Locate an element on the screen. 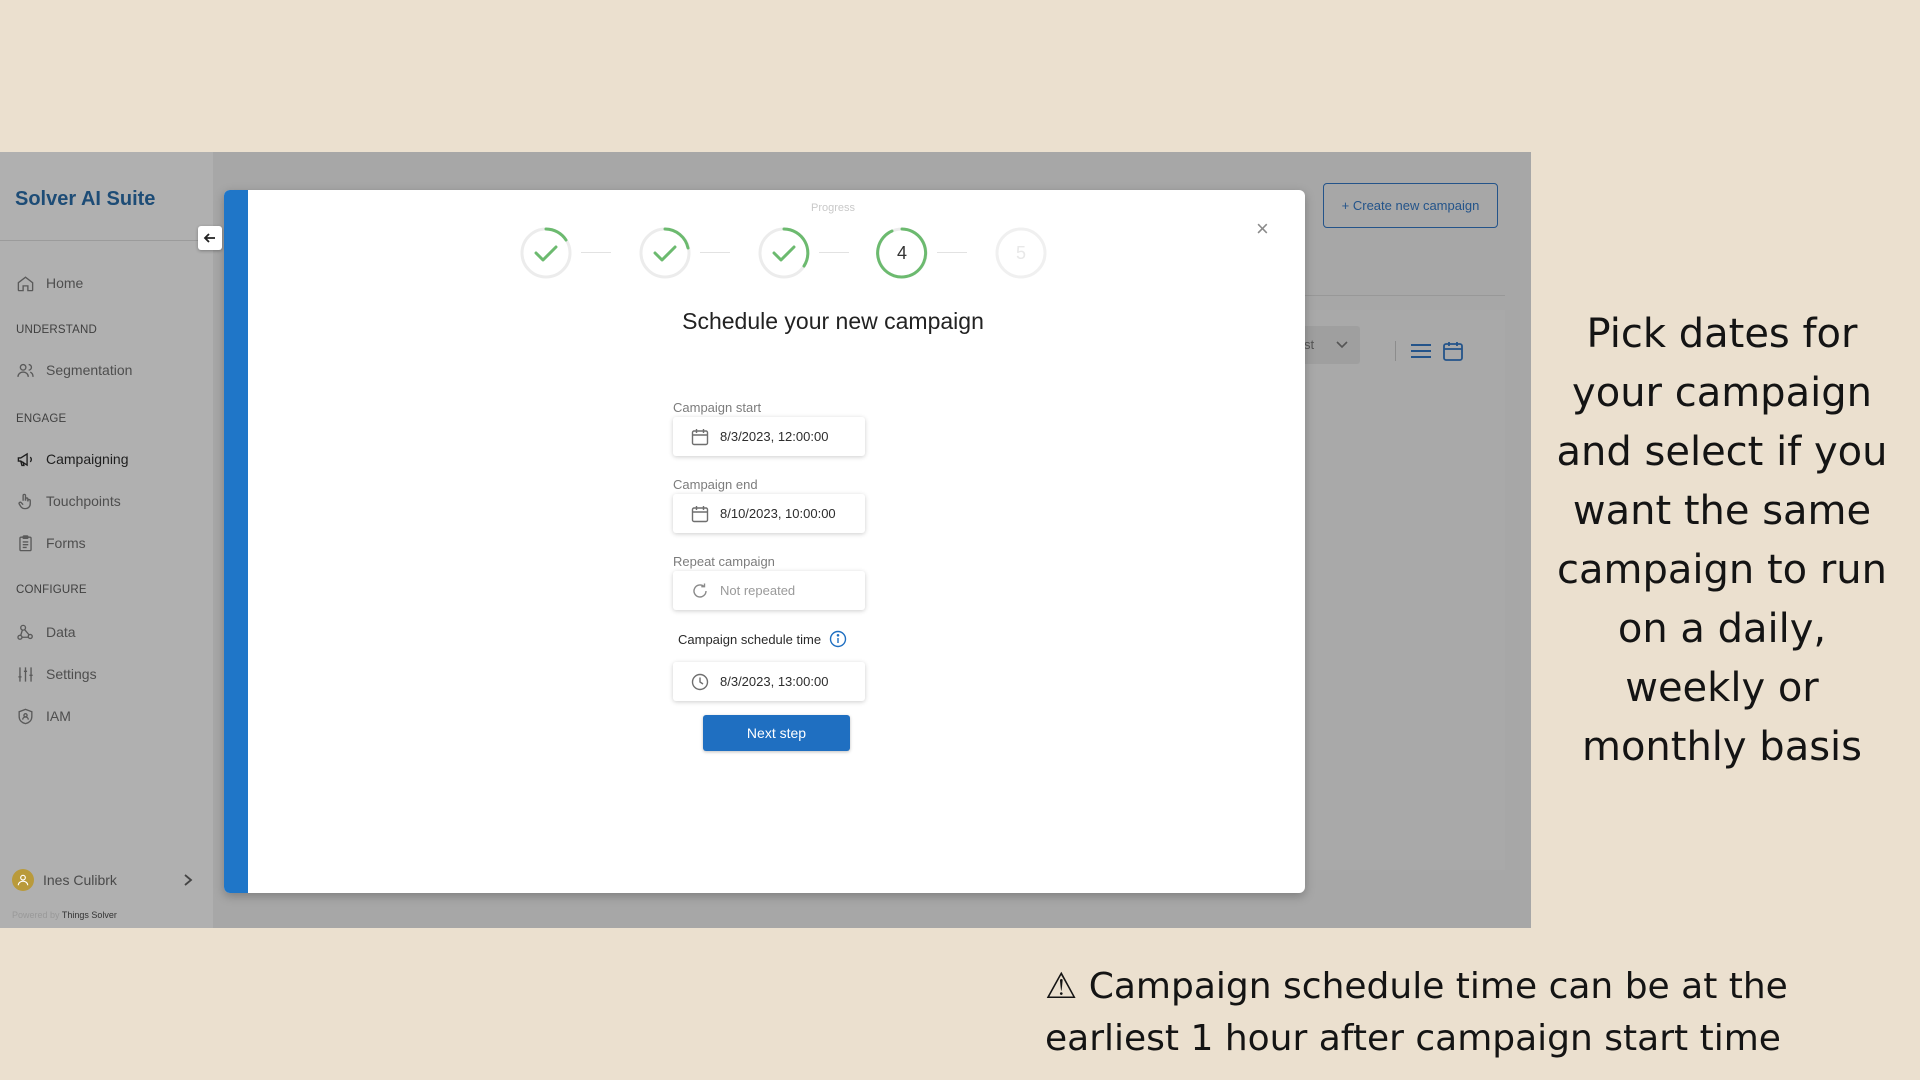 The height and width of the screenshot is (1080, 1920). arrow-left-icon is located at coordinates (209, 238).